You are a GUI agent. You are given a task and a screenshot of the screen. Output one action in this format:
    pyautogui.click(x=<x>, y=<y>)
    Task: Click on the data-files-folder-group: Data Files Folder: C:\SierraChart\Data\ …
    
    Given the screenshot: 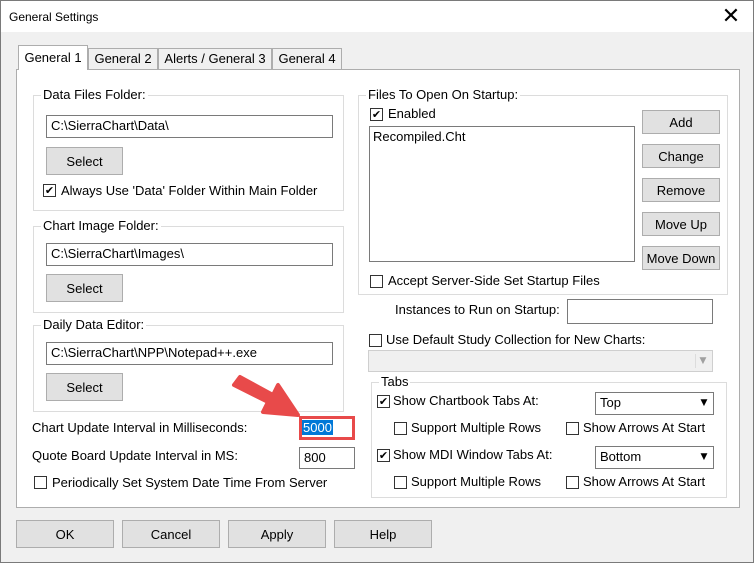 What is the action you would take?
    pyautogui.click(x=188, y=149)
    